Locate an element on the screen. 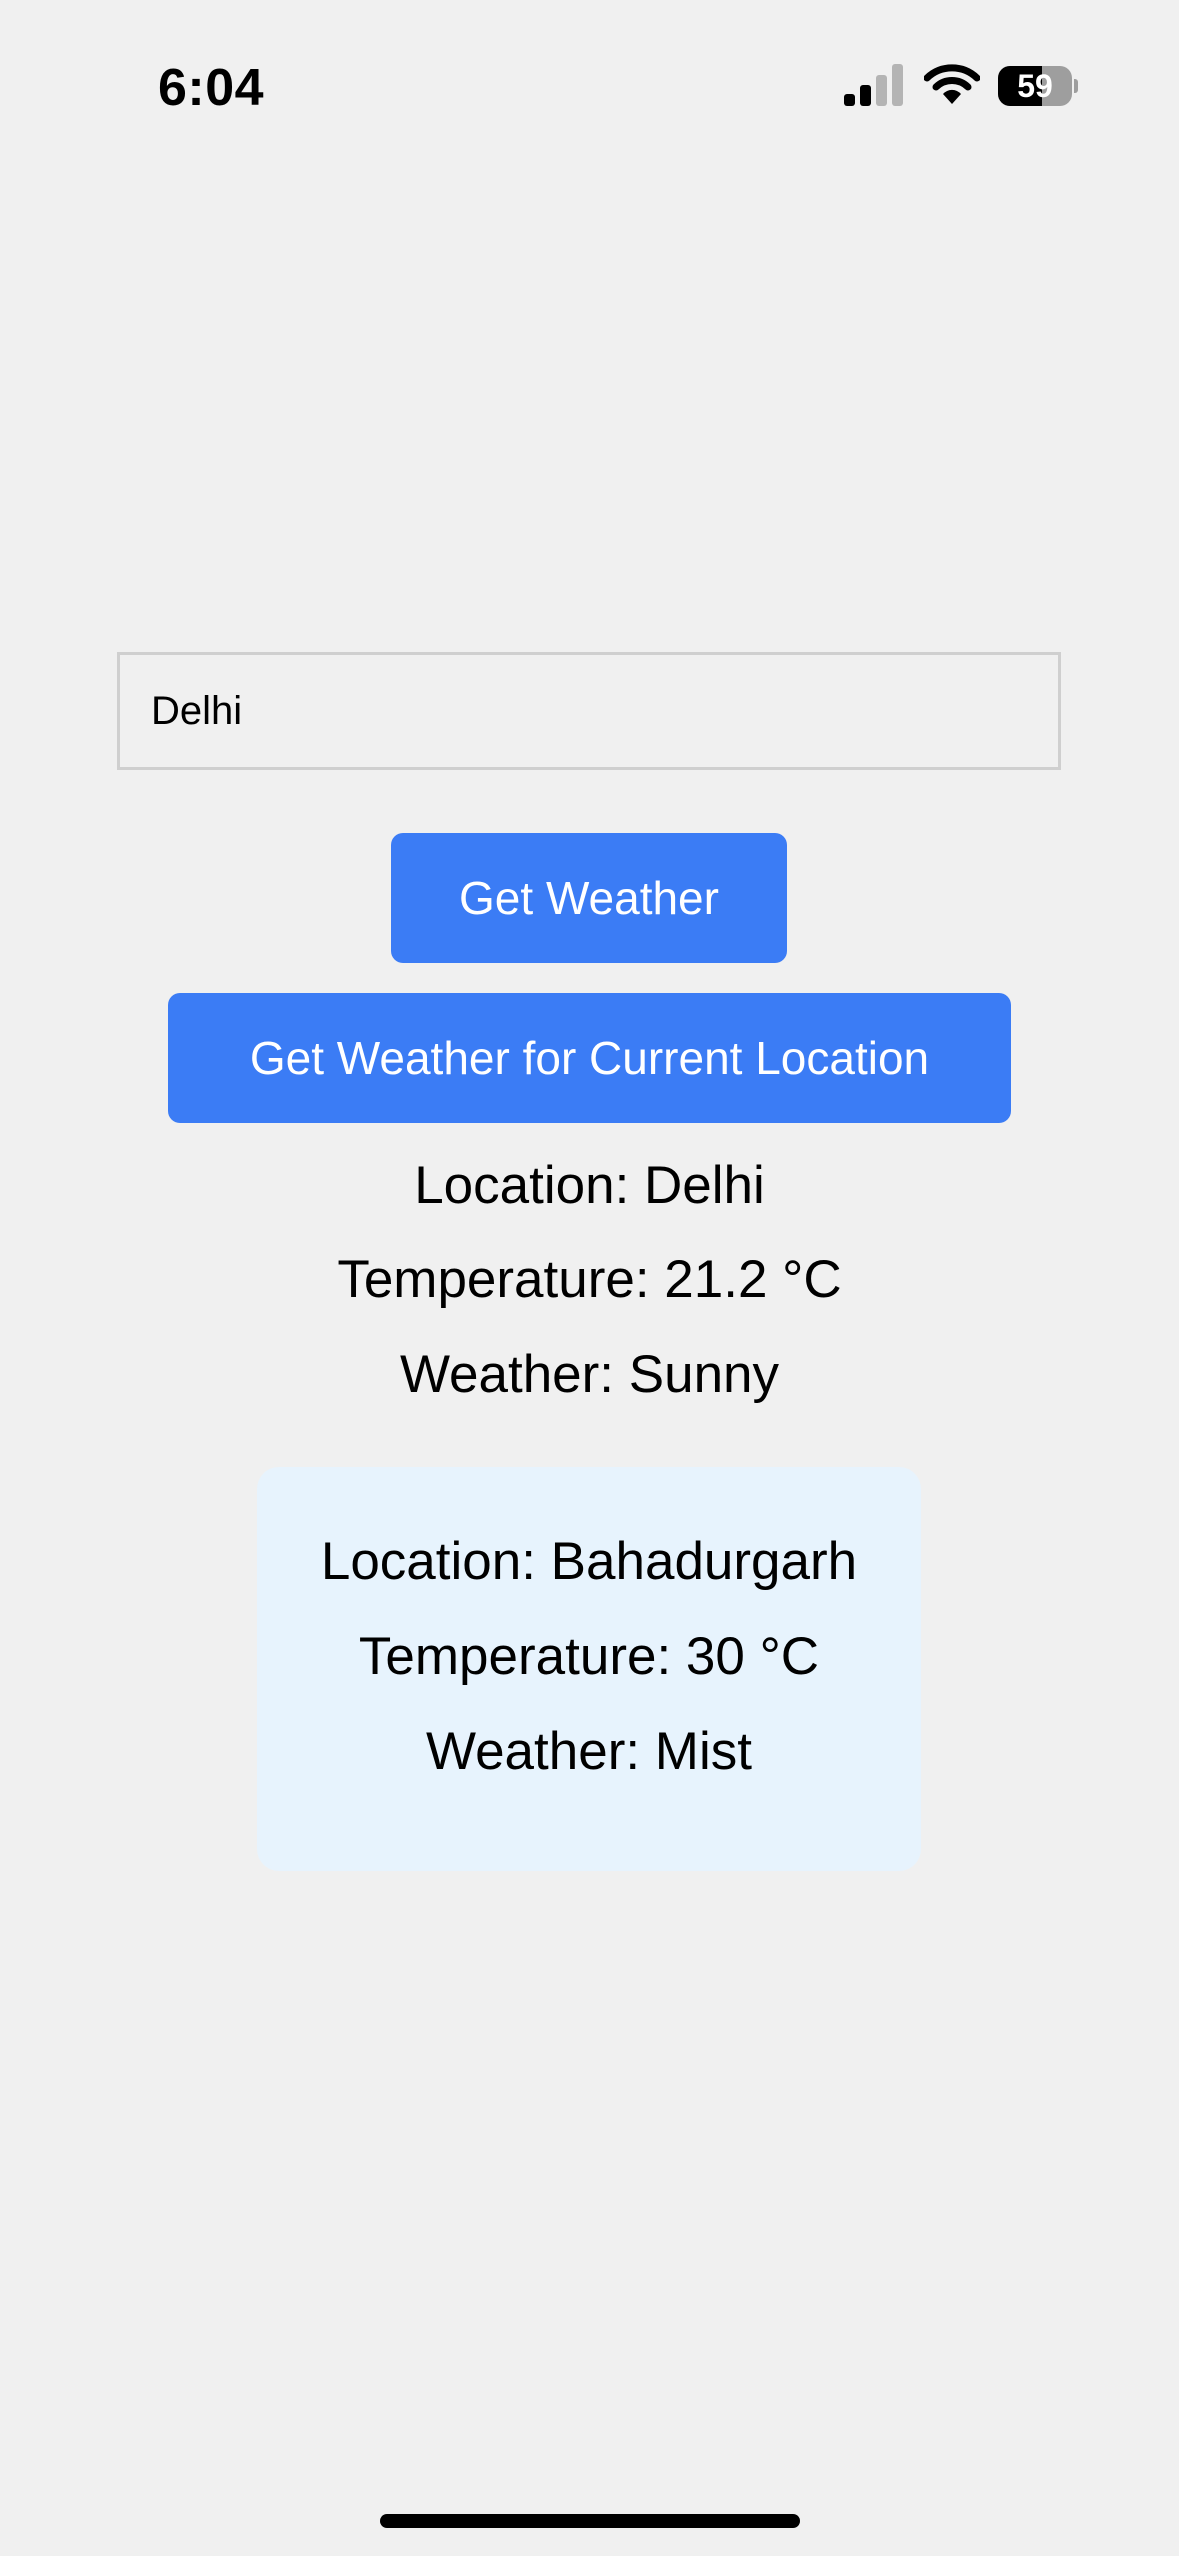 The height and width of the screenshot is (2556, 1179). card-temperature: Temperature: 30 °C is located at coordinates (589, 1656).